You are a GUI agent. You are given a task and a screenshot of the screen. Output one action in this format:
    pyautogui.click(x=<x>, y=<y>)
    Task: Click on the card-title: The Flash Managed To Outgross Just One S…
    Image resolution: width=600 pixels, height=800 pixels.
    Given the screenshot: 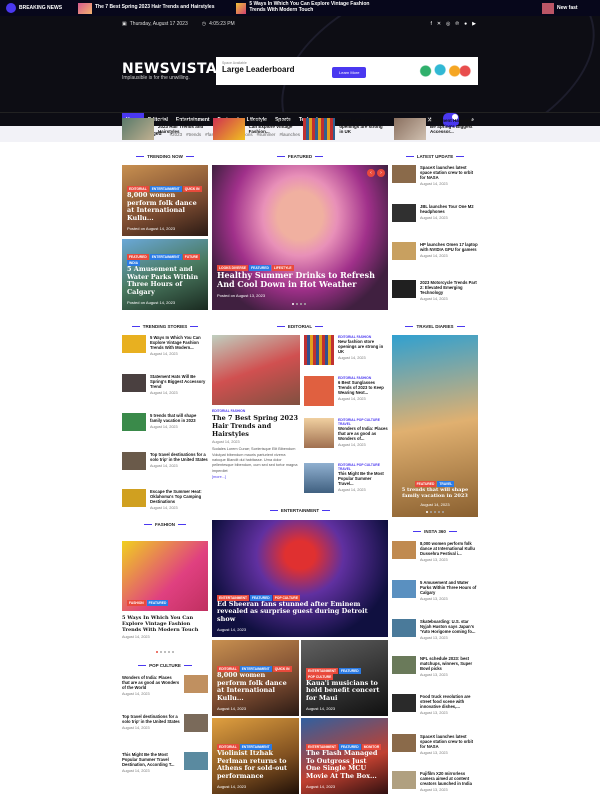 What is the action you would take?
    pyautogui.click(x=344, y=765)
    